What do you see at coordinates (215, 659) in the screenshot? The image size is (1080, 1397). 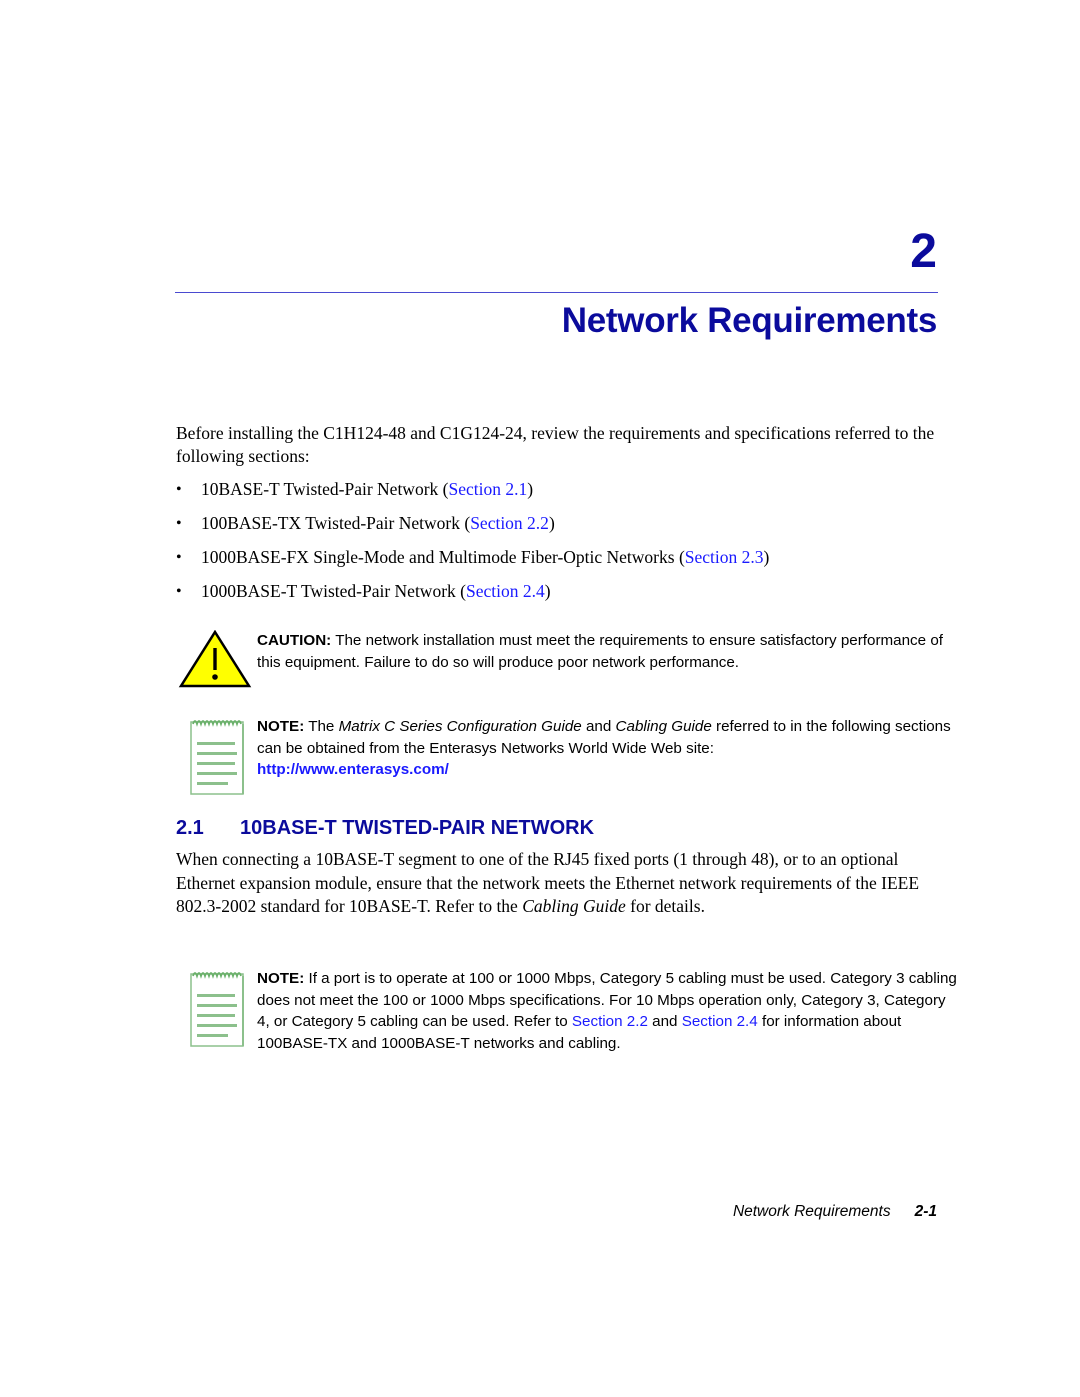 I see `warning-triangle-icon` at bounding box center [215, 659].